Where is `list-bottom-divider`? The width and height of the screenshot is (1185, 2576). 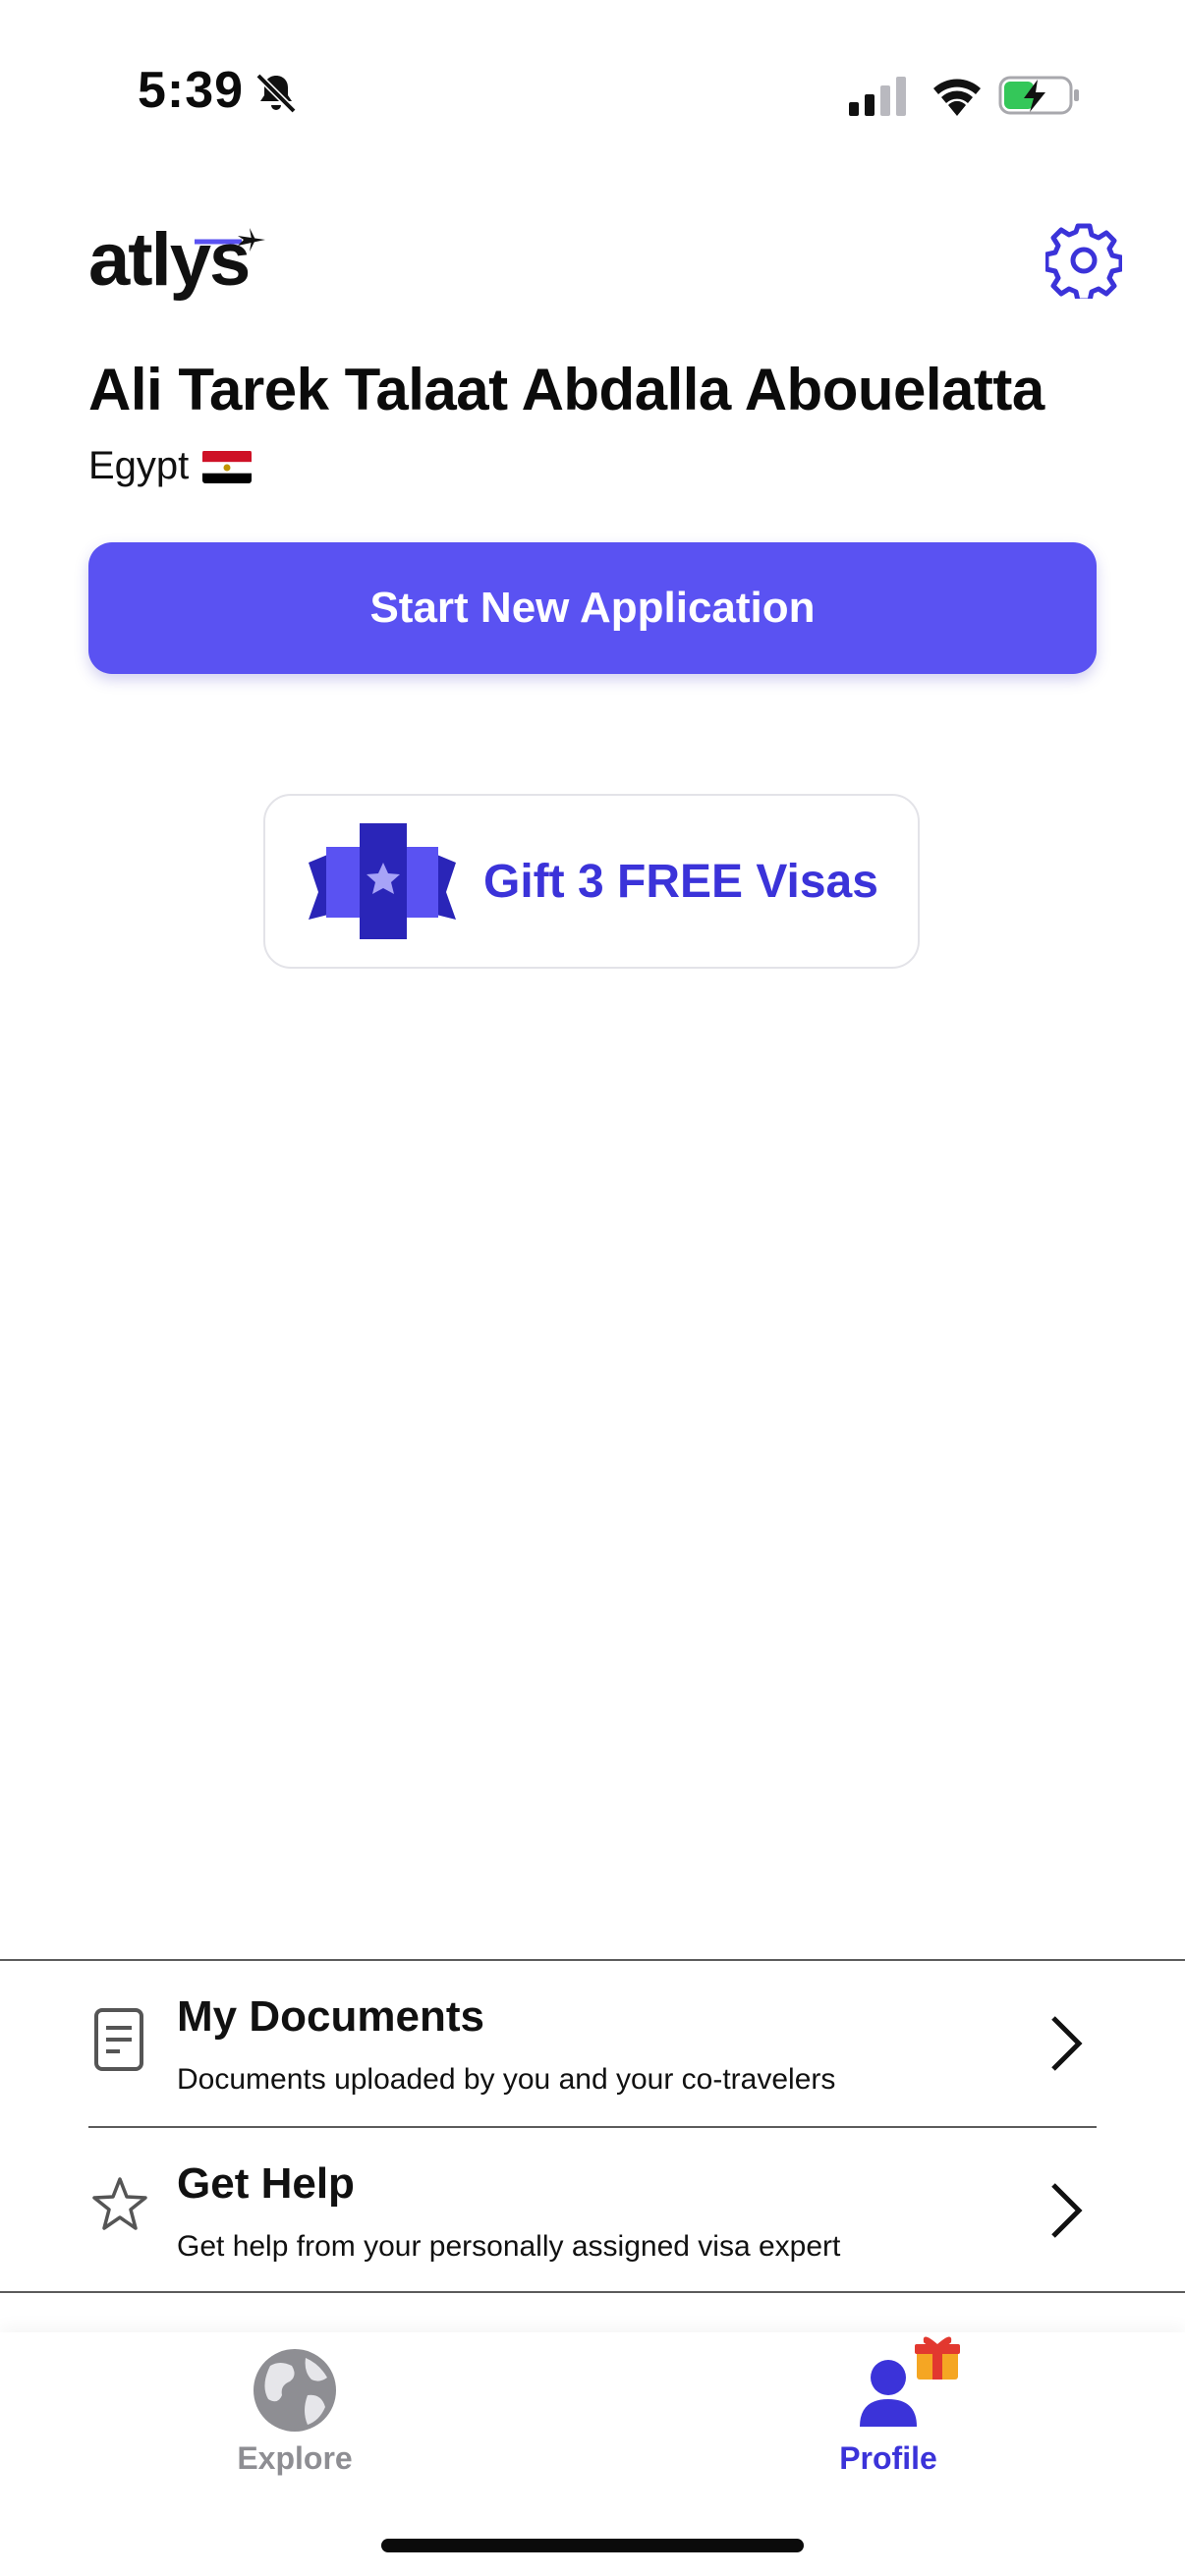 list-bottom-divider is located at coordinates (592, 2292).